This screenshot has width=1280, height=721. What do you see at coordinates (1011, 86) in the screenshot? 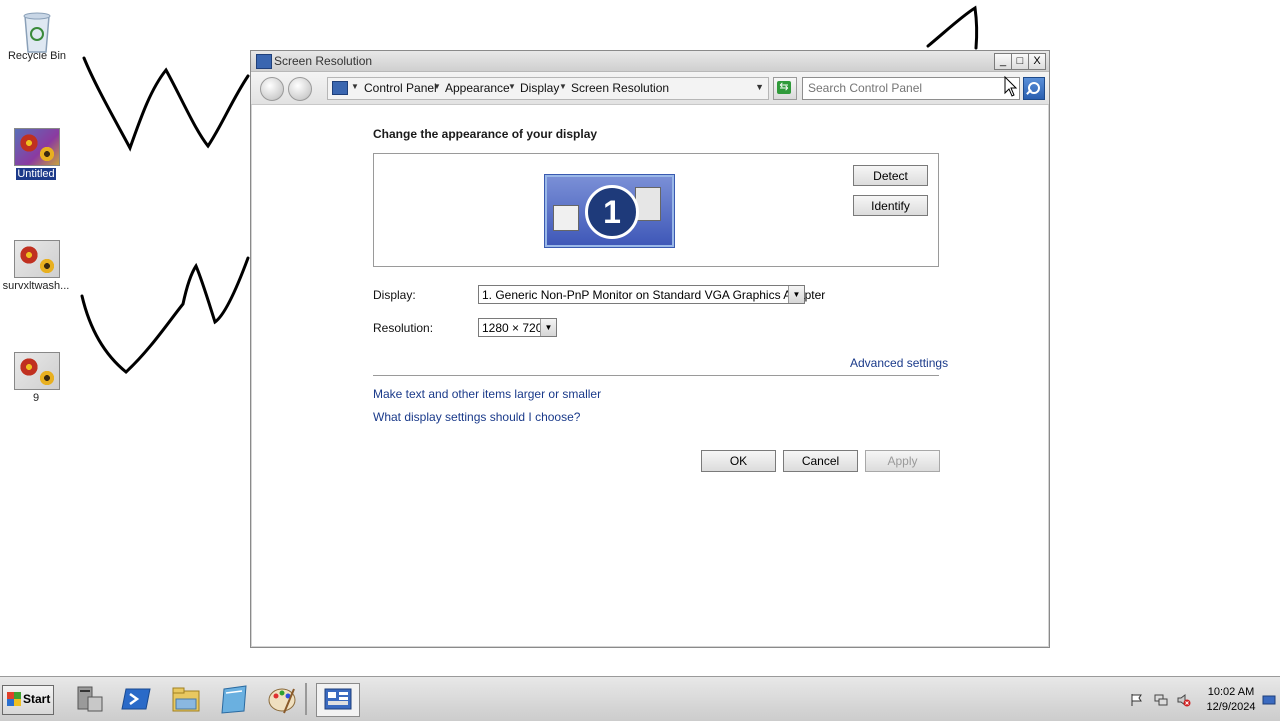
I see `mouse-cursor-icon` at bounding box center [1011, 86].